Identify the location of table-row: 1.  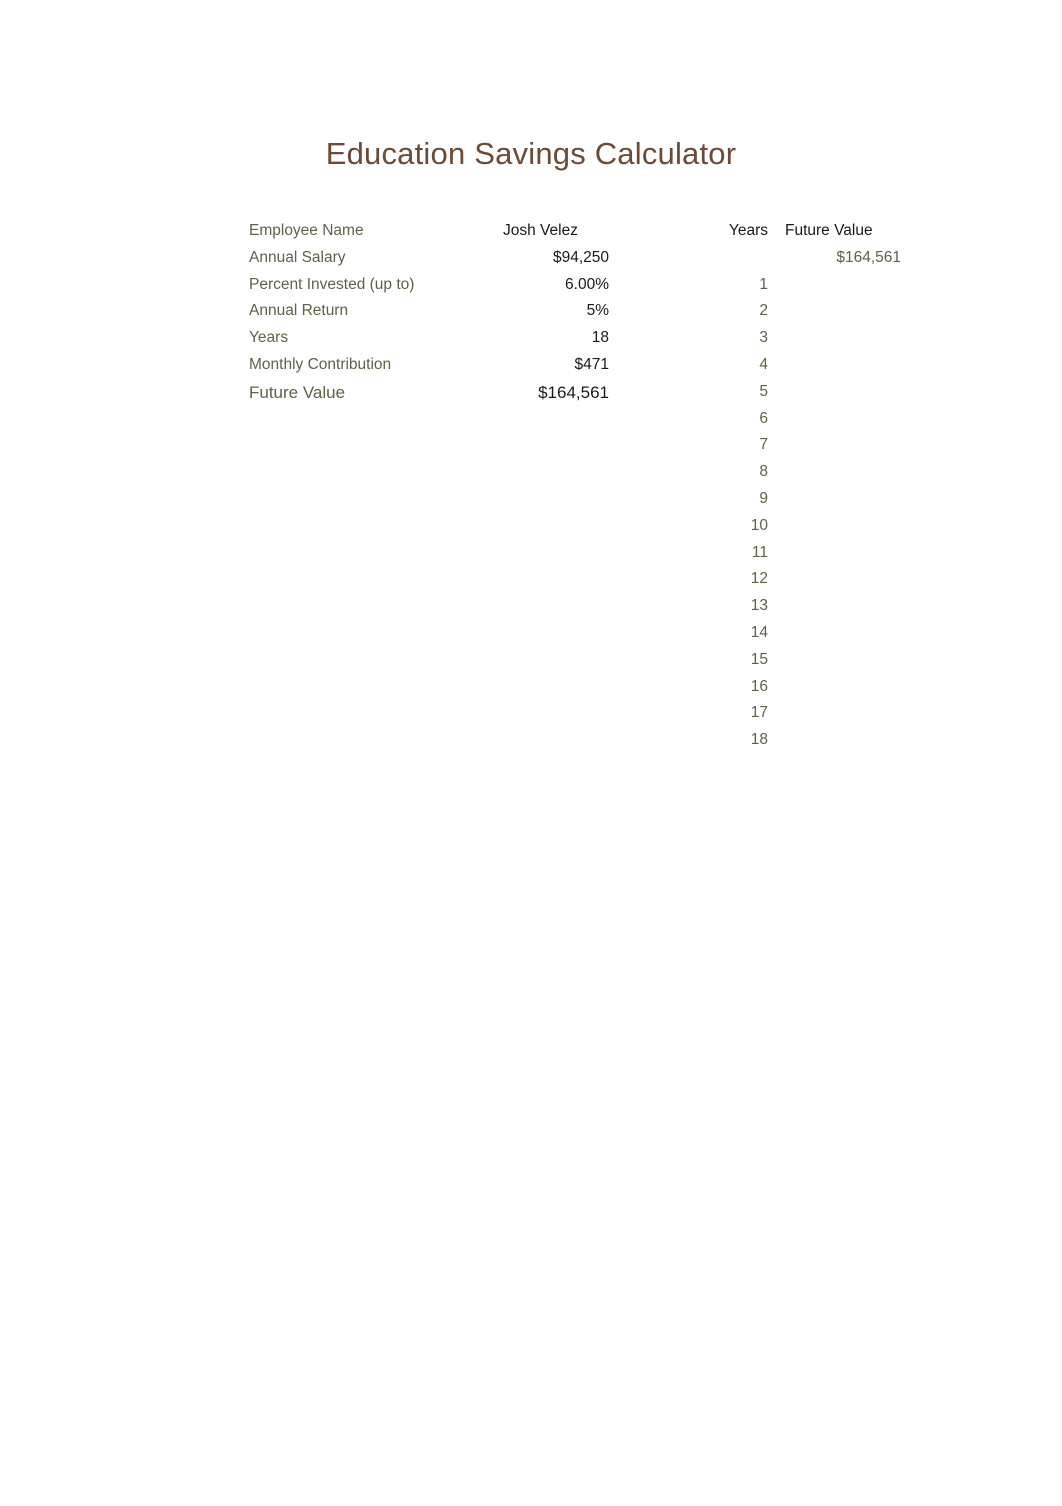
(797, 287).